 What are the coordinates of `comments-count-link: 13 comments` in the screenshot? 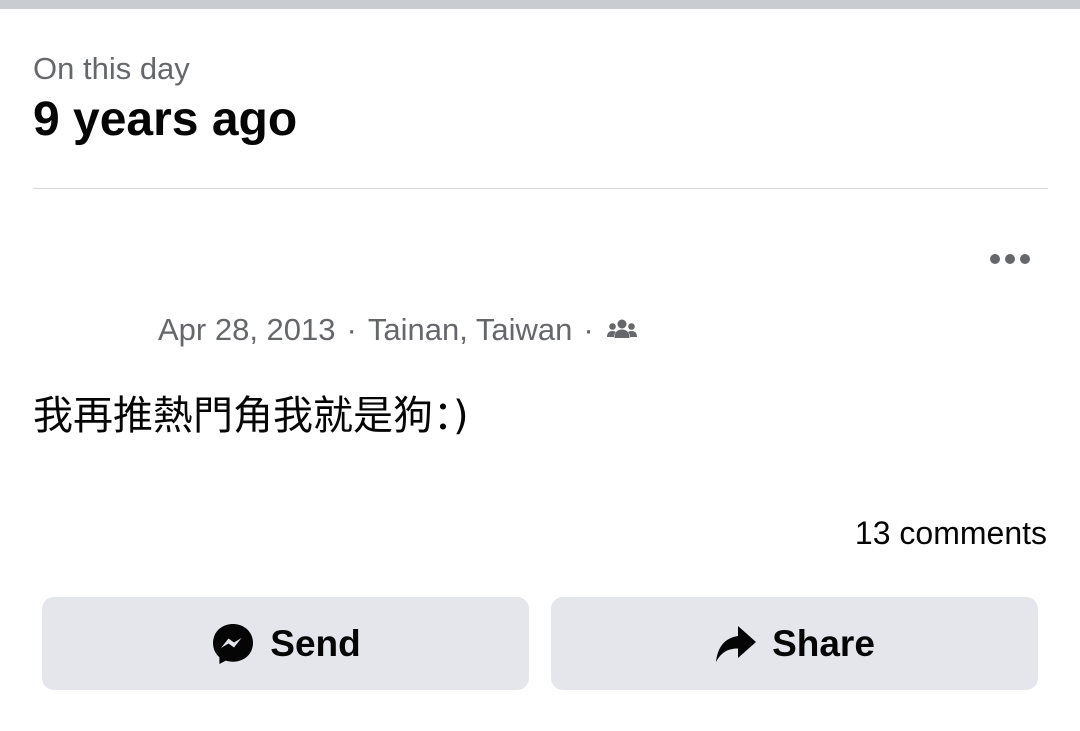 It's located at (951, 533).